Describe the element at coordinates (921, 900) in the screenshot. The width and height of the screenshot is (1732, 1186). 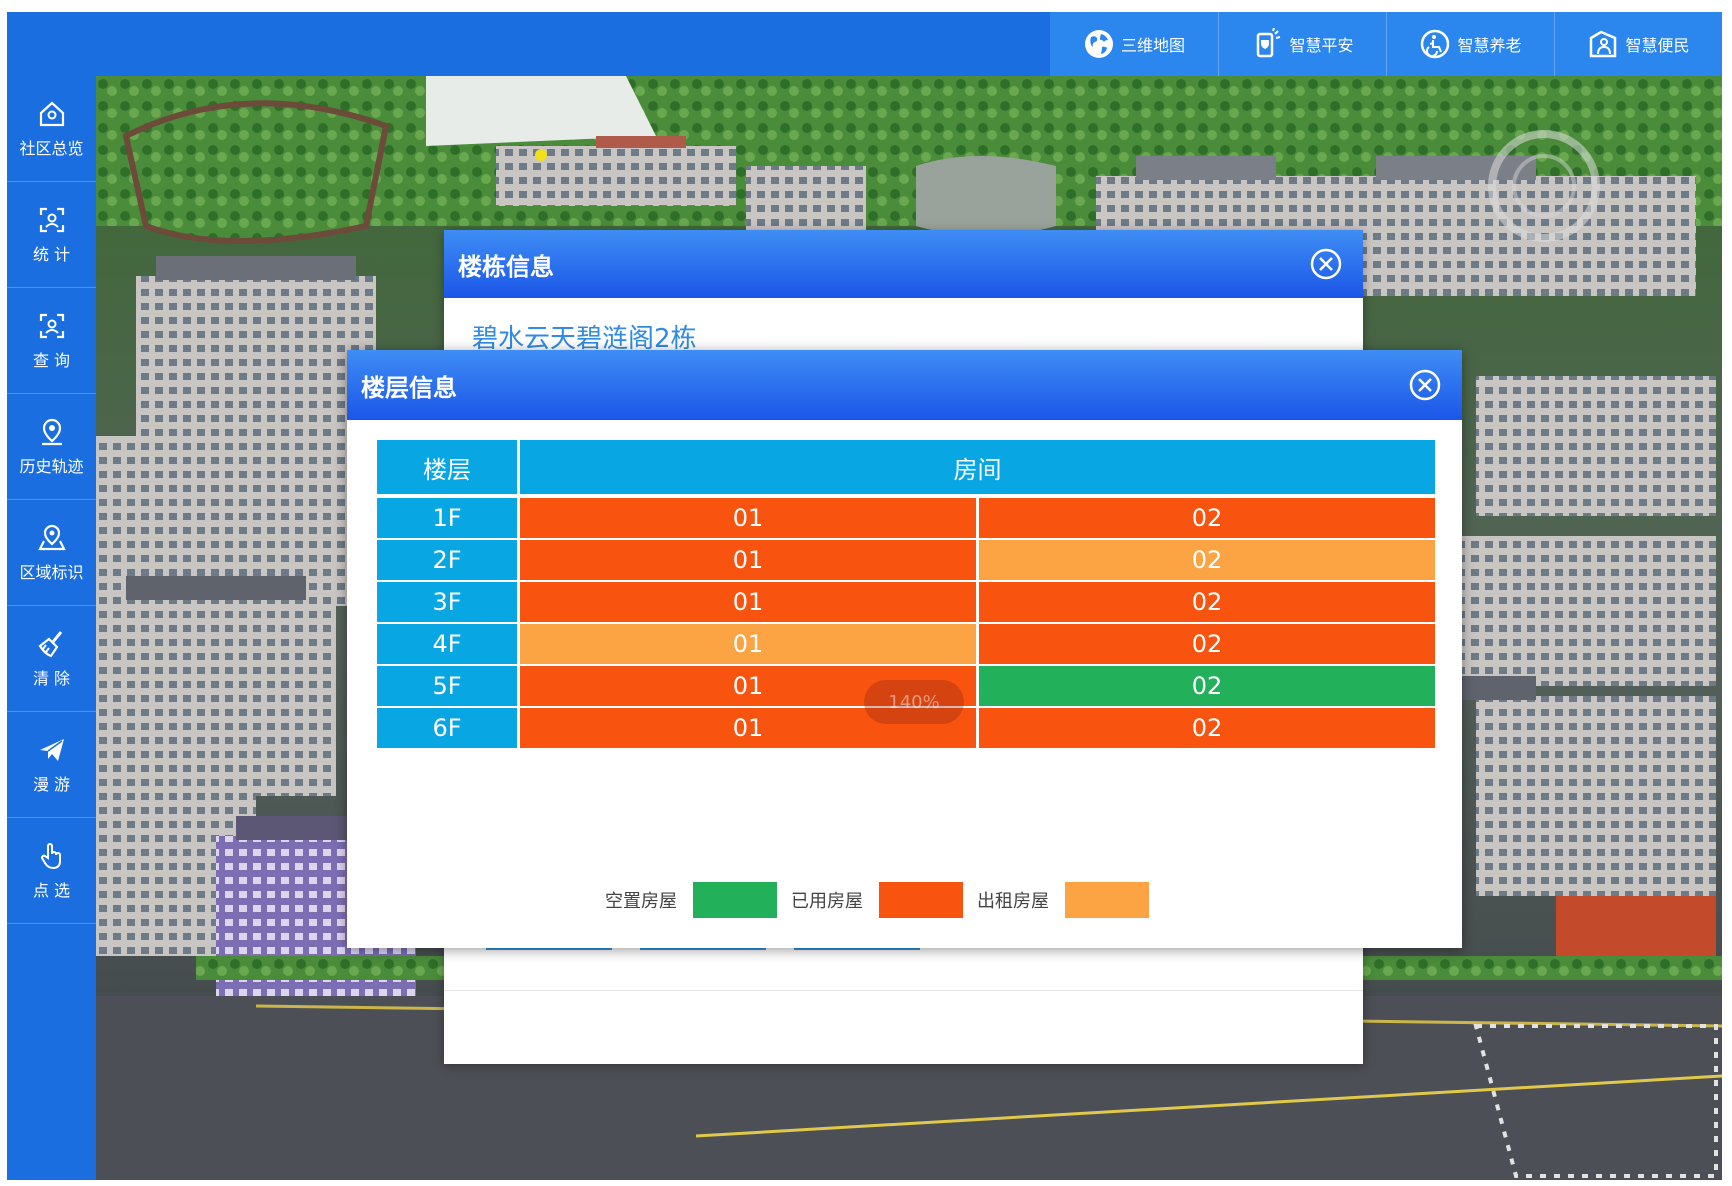
I see `legend-swatch-used` at that location.